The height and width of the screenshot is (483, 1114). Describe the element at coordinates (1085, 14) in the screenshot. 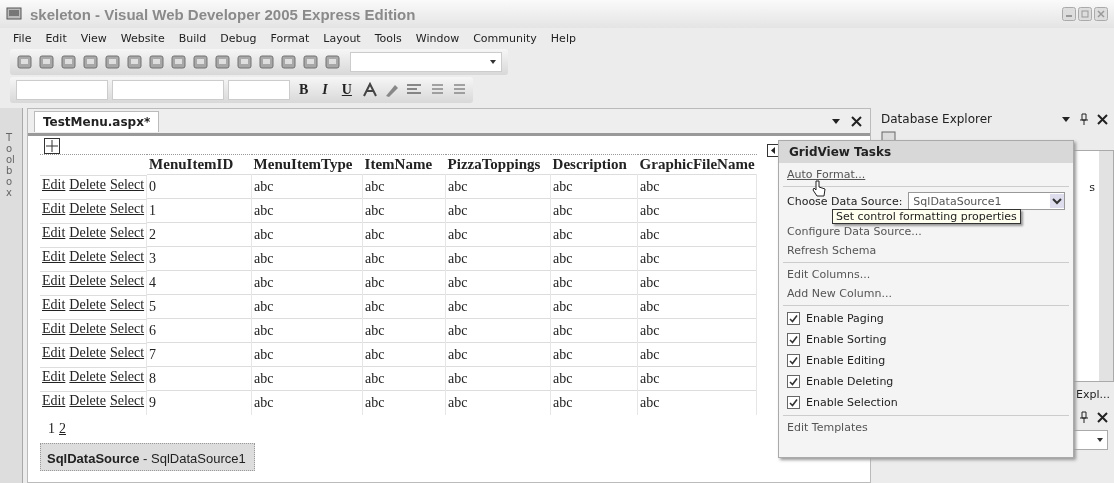

I see `restore-icon` at that location.